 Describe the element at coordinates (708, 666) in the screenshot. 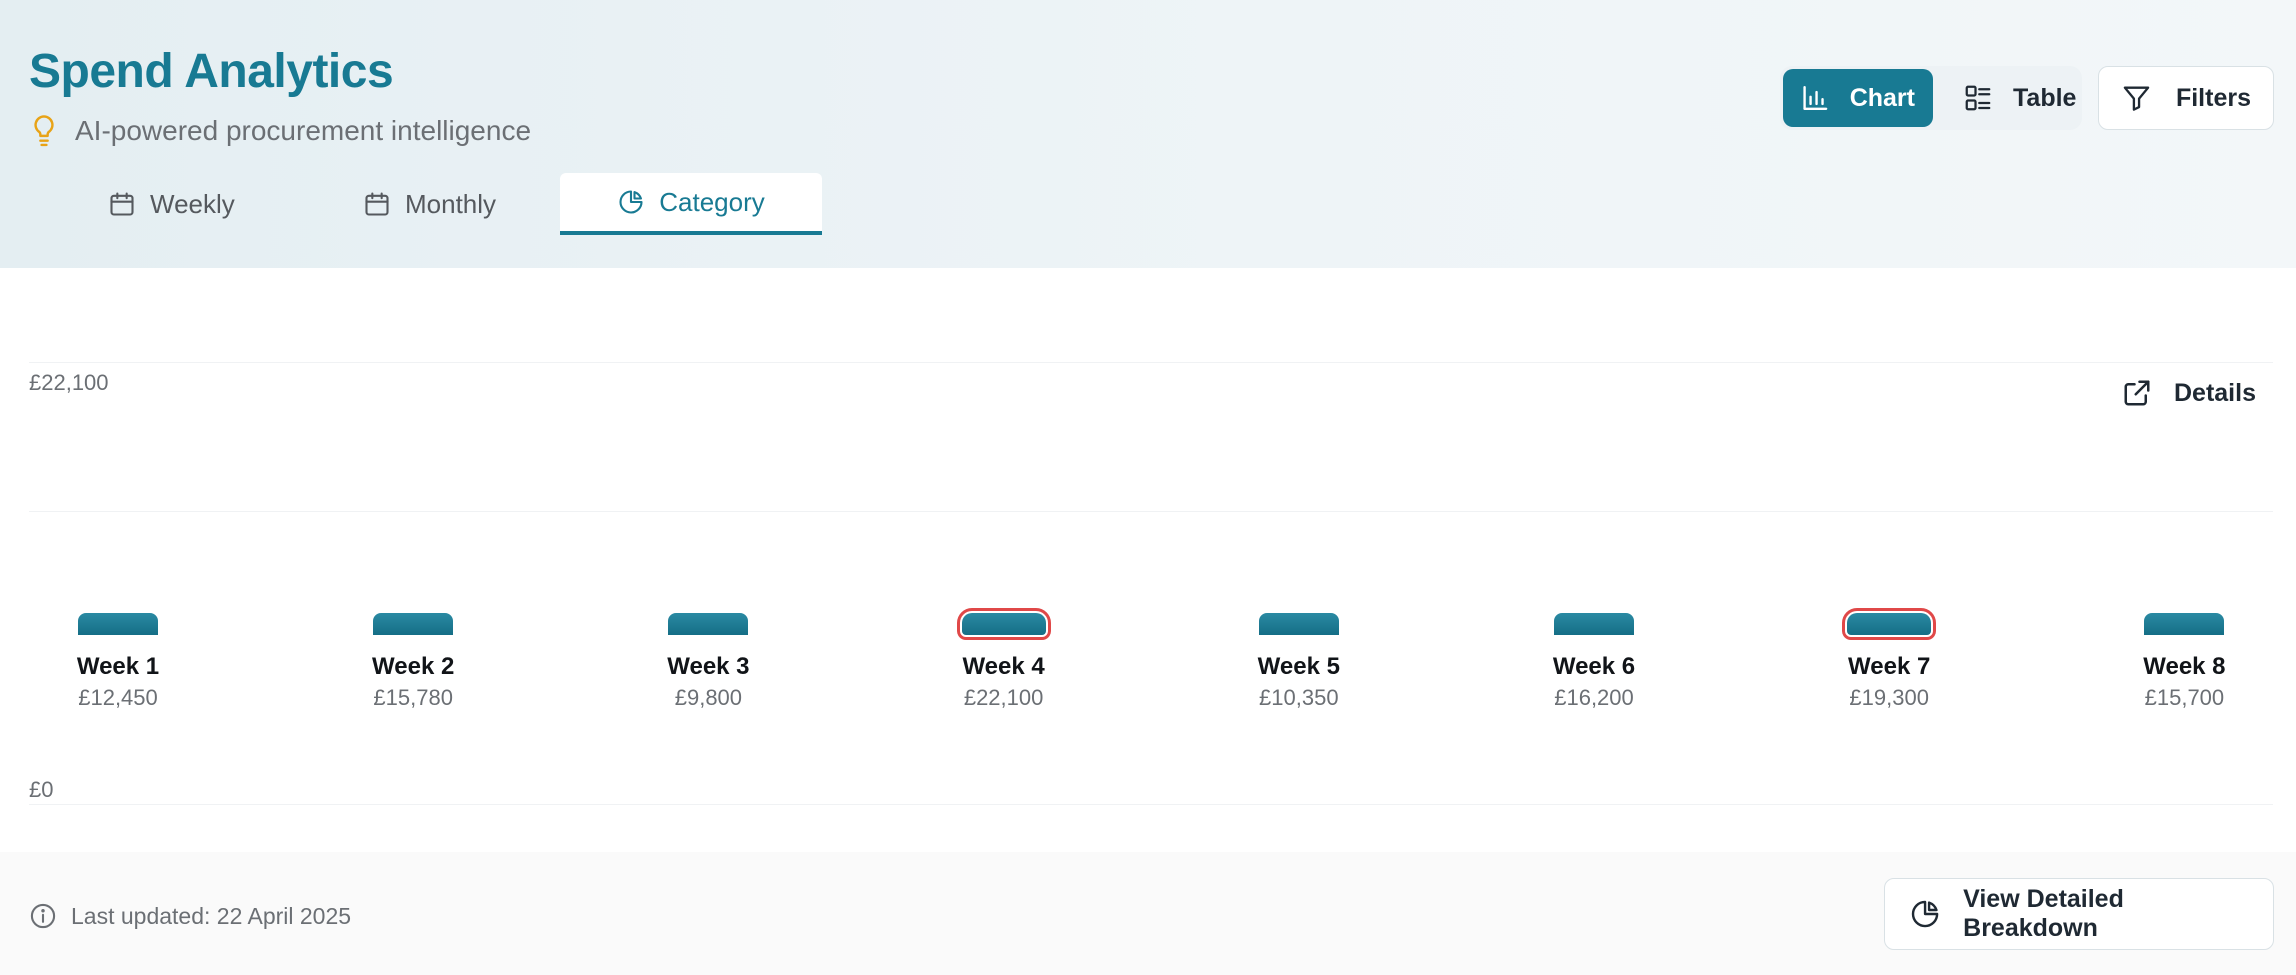

I see `bar-category-label: Week 3` at that location.